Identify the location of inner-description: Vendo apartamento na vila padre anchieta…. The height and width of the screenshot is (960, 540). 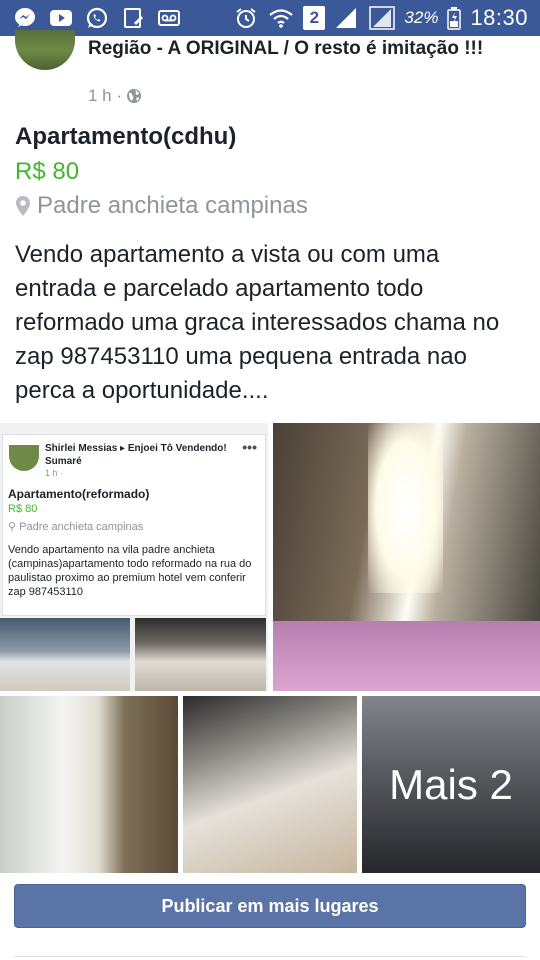
(130, 571).